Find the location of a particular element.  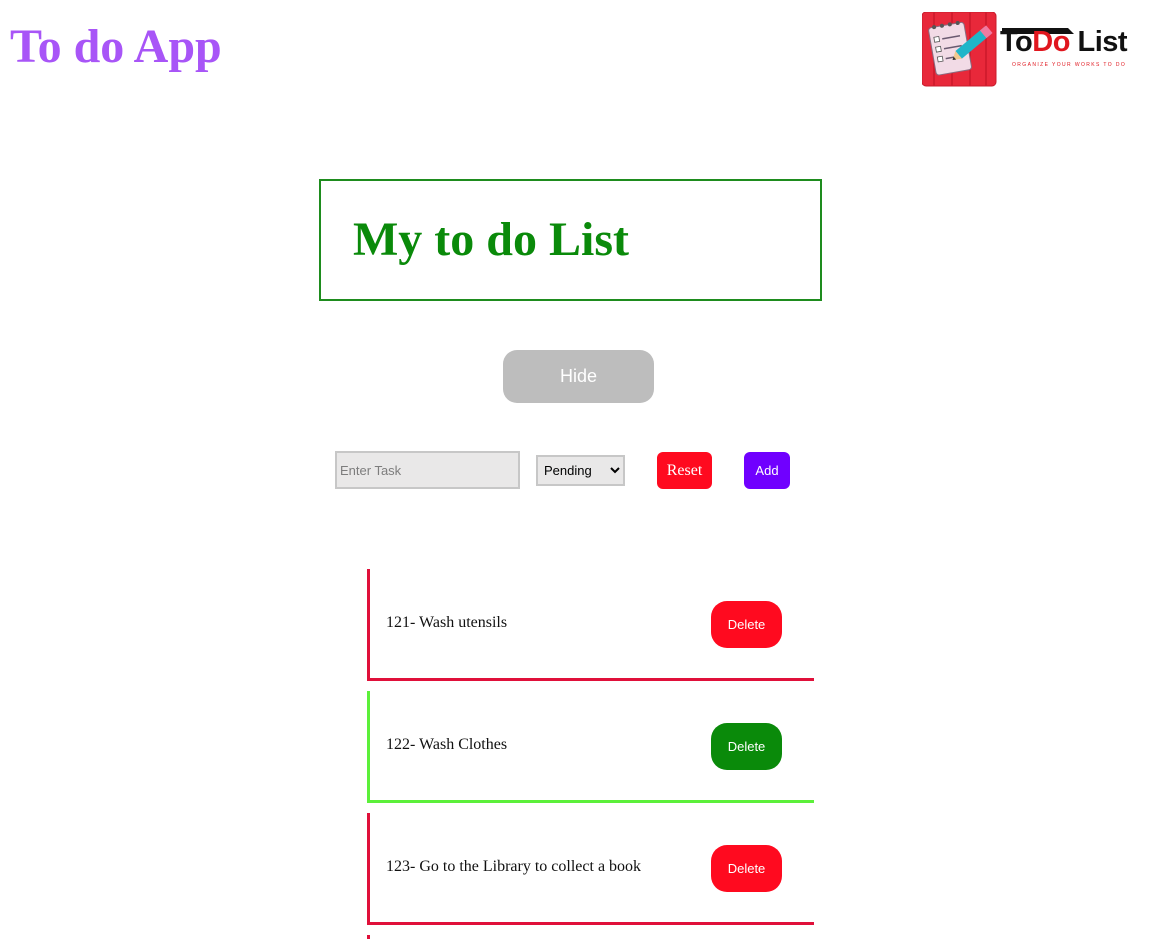

list-title-box: My to do List is located at coordinates (570, 240).